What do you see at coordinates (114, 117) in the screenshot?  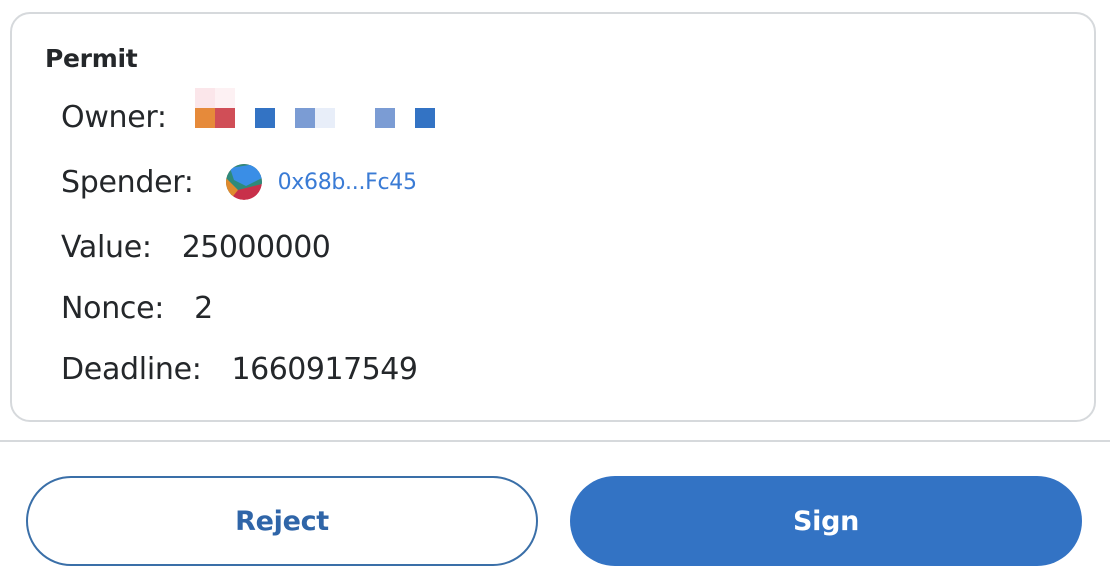 I see `owner-label: Owner:` at bounding box center [114, 117].